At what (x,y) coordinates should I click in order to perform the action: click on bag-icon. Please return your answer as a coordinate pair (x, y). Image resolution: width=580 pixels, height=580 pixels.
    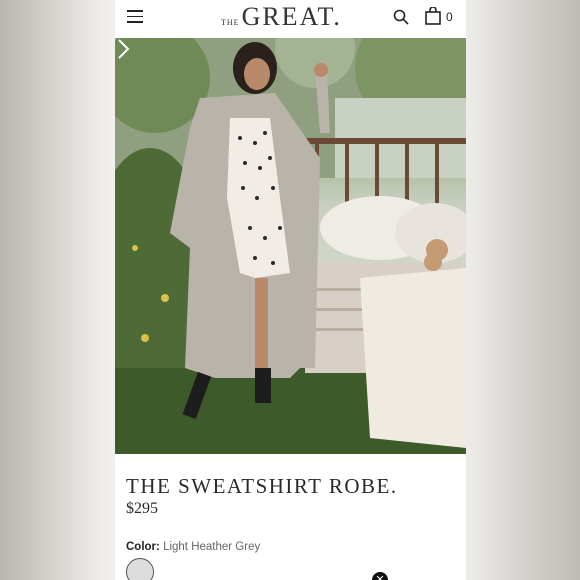
    Looking at the image, I should click on (433, 16).